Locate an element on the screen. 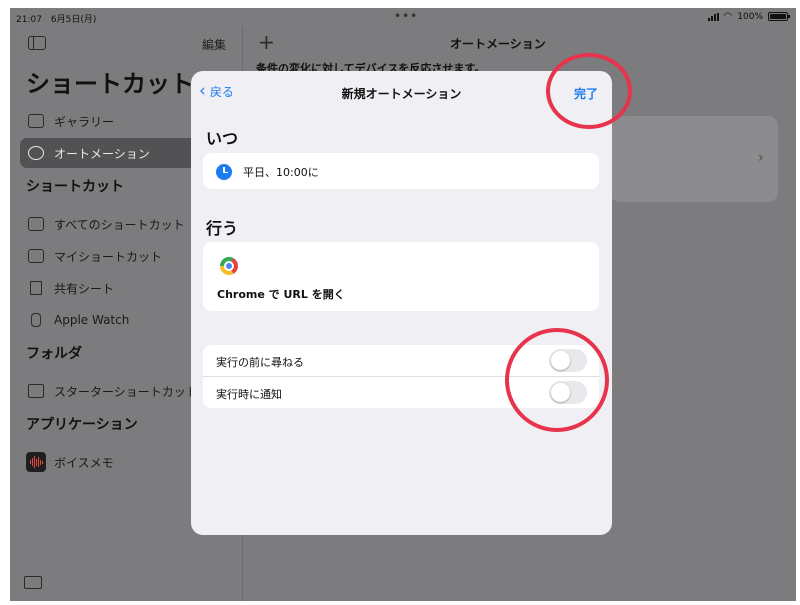 The image size is (800, 605). ask-before-running-row: 実行の前に尋ねる is located at coordinates (401, 360).